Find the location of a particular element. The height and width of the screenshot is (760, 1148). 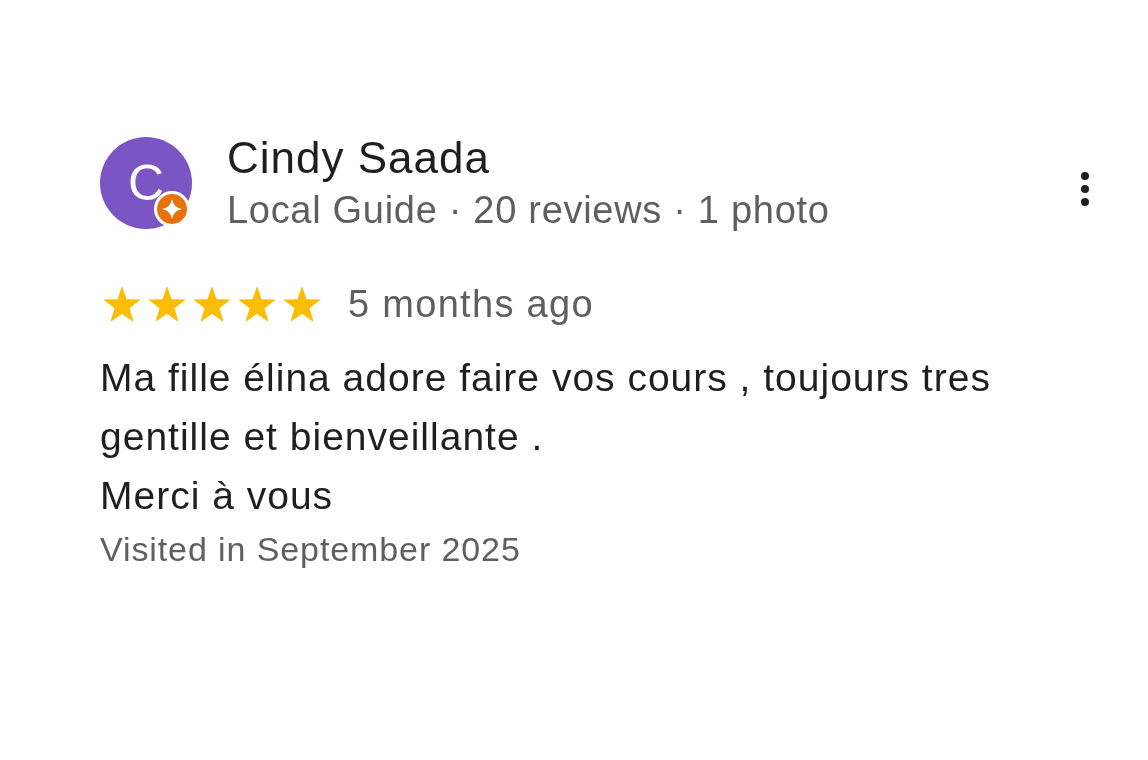

reviewer-info: Local Guide · 20 reviews · 1 photo is located at coordinates (528, 210).